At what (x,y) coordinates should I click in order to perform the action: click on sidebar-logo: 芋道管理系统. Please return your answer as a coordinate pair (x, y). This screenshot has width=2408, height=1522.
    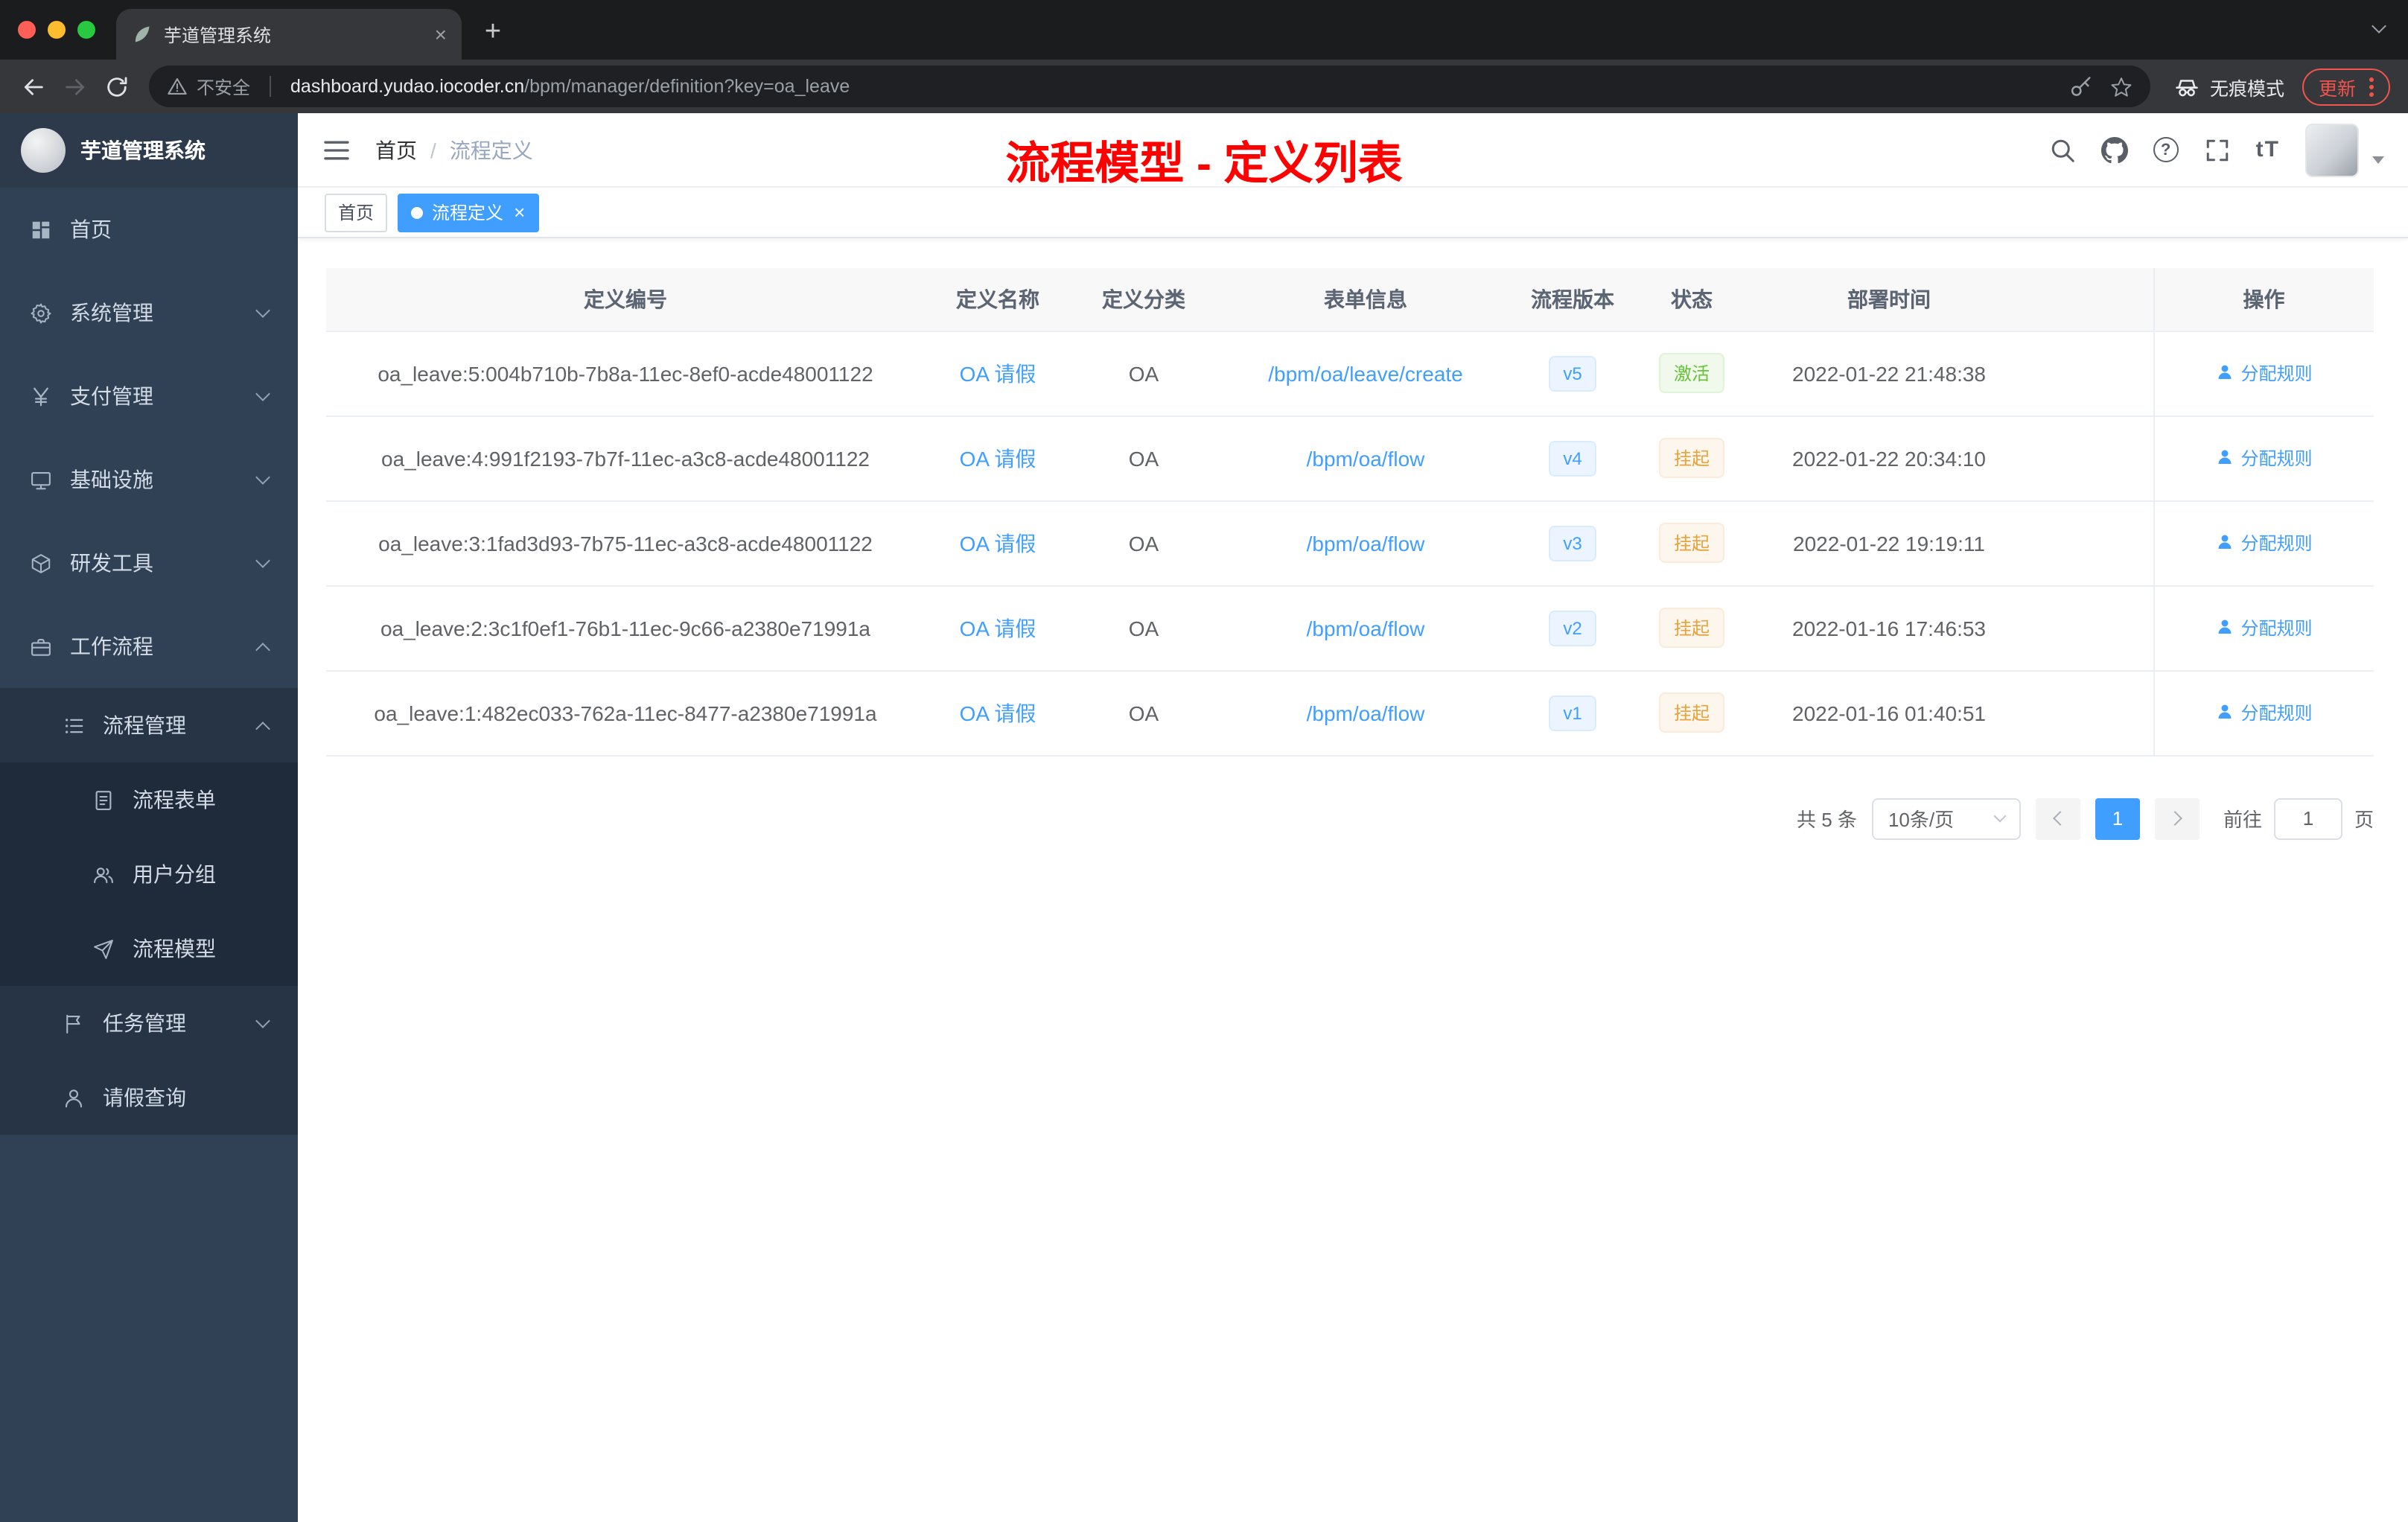
    Looking at the image, I should click on (149, 150).